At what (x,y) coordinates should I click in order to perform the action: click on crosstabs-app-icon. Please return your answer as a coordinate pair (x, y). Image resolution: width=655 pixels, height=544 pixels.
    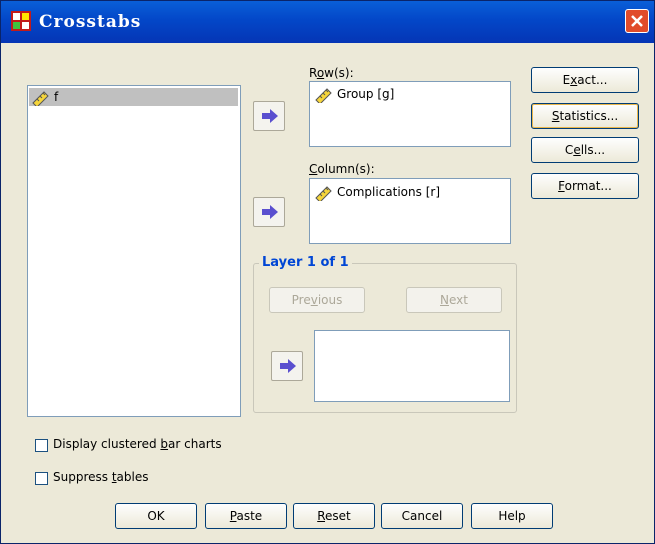
    Looking at the image, I should click on (21, 21).